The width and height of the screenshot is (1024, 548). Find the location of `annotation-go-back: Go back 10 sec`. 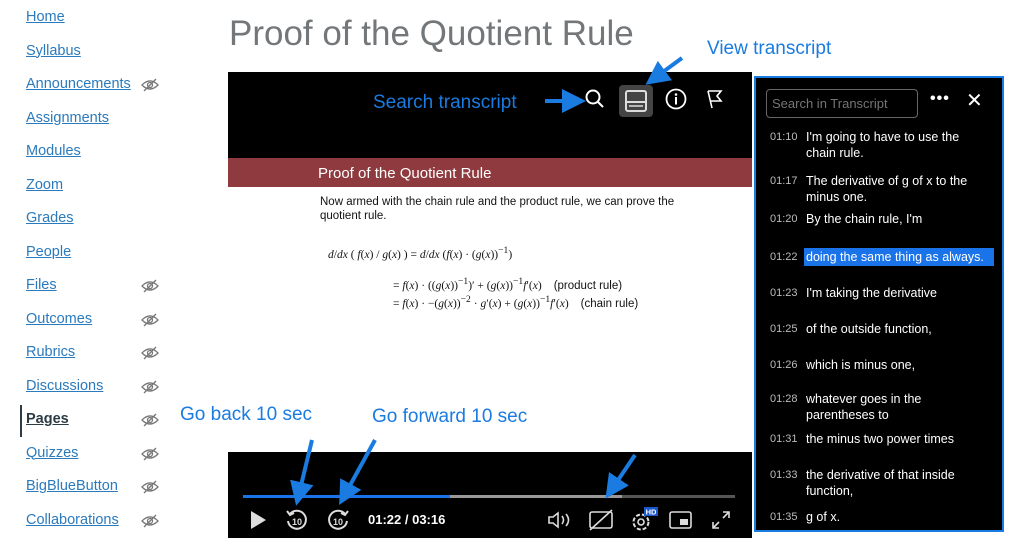

annotation-go-back: Go back 10 sec is located at coordinates (246, 414).